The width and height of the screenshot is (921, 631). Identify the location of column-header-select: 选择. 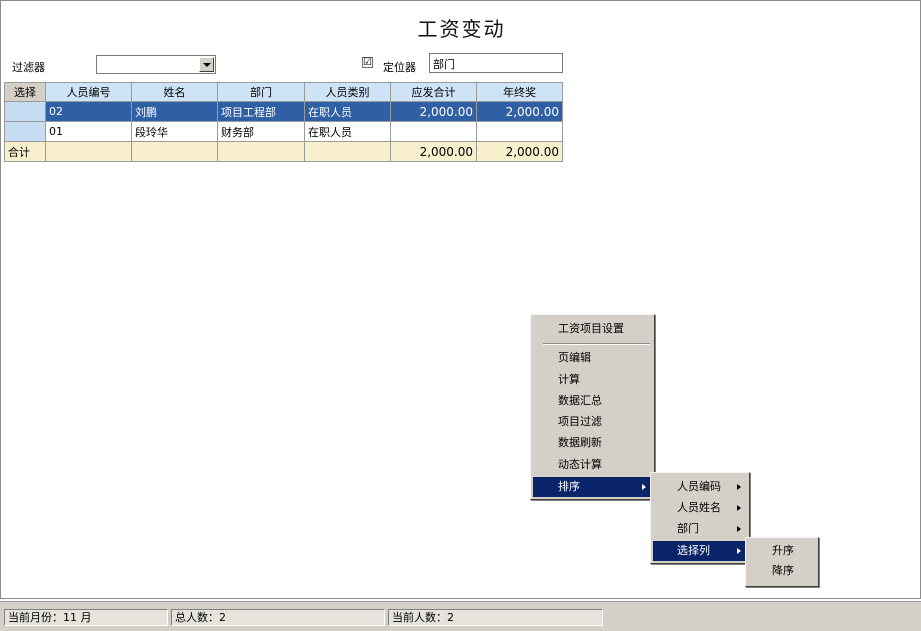
(25, 92).